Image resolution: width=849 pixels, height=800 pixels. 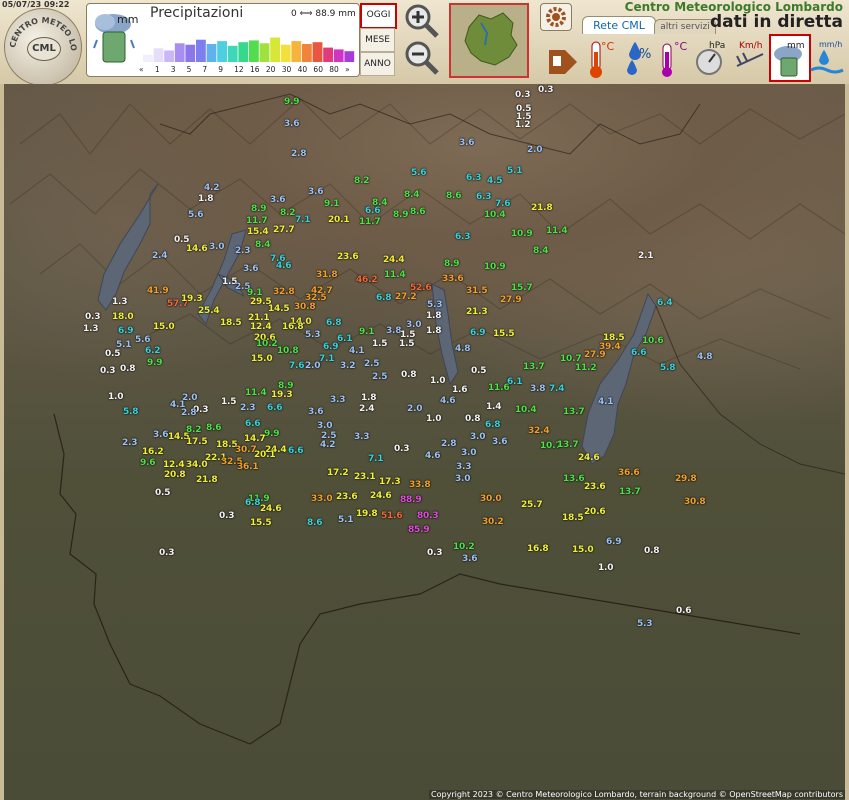 I want to click on station-value: 24.4, so click(x=394, y=260).